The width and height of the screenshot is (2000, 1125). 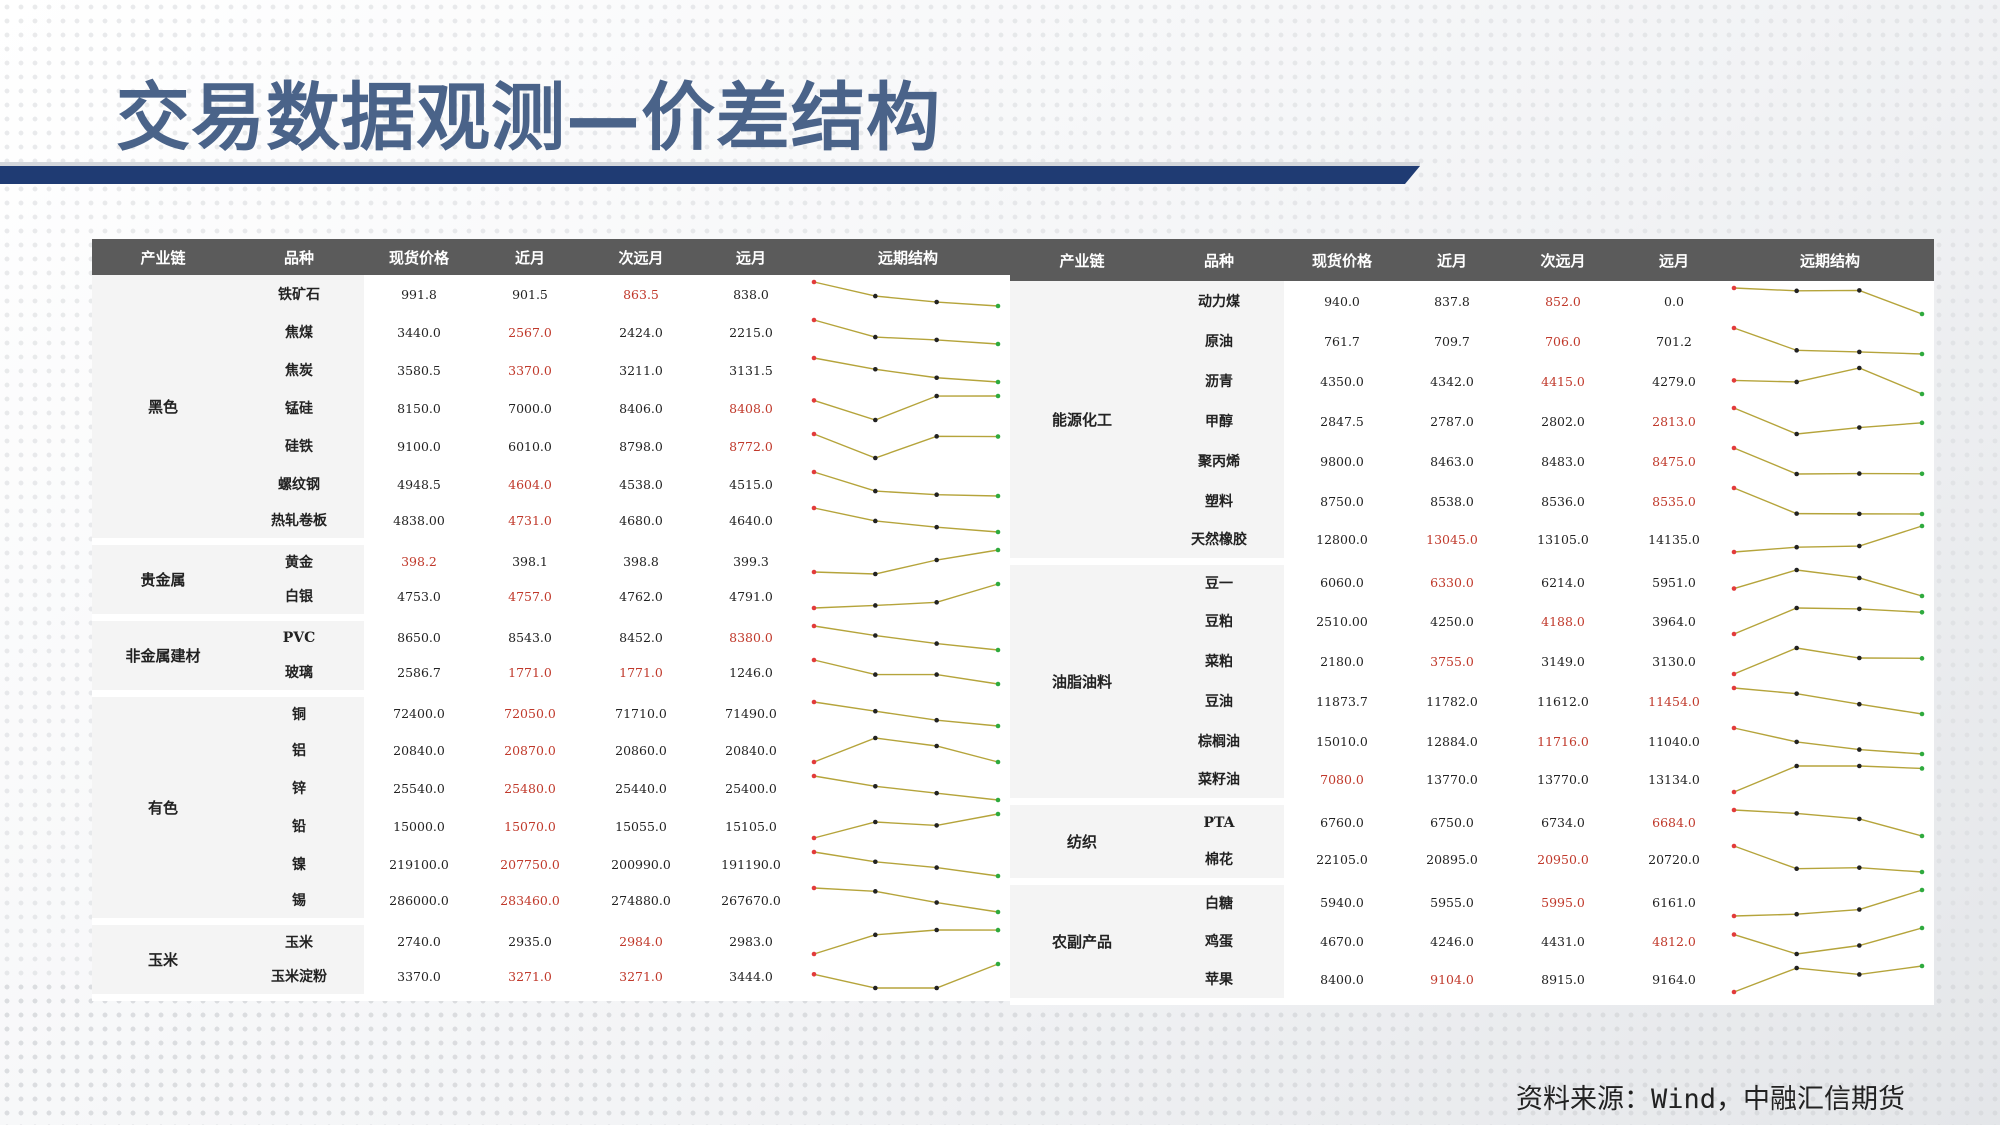 I want to click on near-month-cell: 2787.0, so click(x=1452, y=421).